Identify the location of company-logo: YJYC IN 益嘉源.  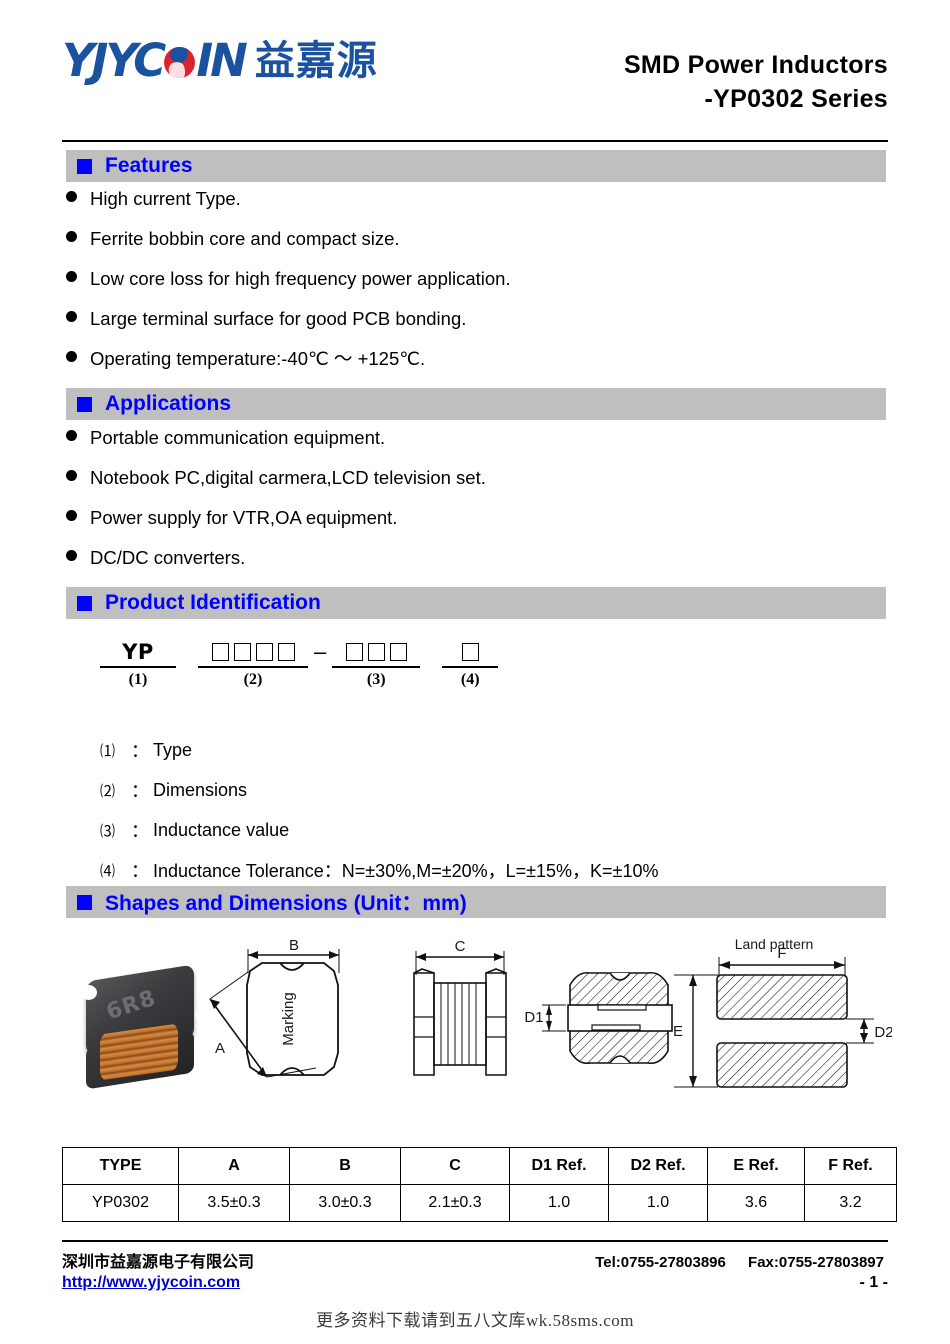
(220, 60).